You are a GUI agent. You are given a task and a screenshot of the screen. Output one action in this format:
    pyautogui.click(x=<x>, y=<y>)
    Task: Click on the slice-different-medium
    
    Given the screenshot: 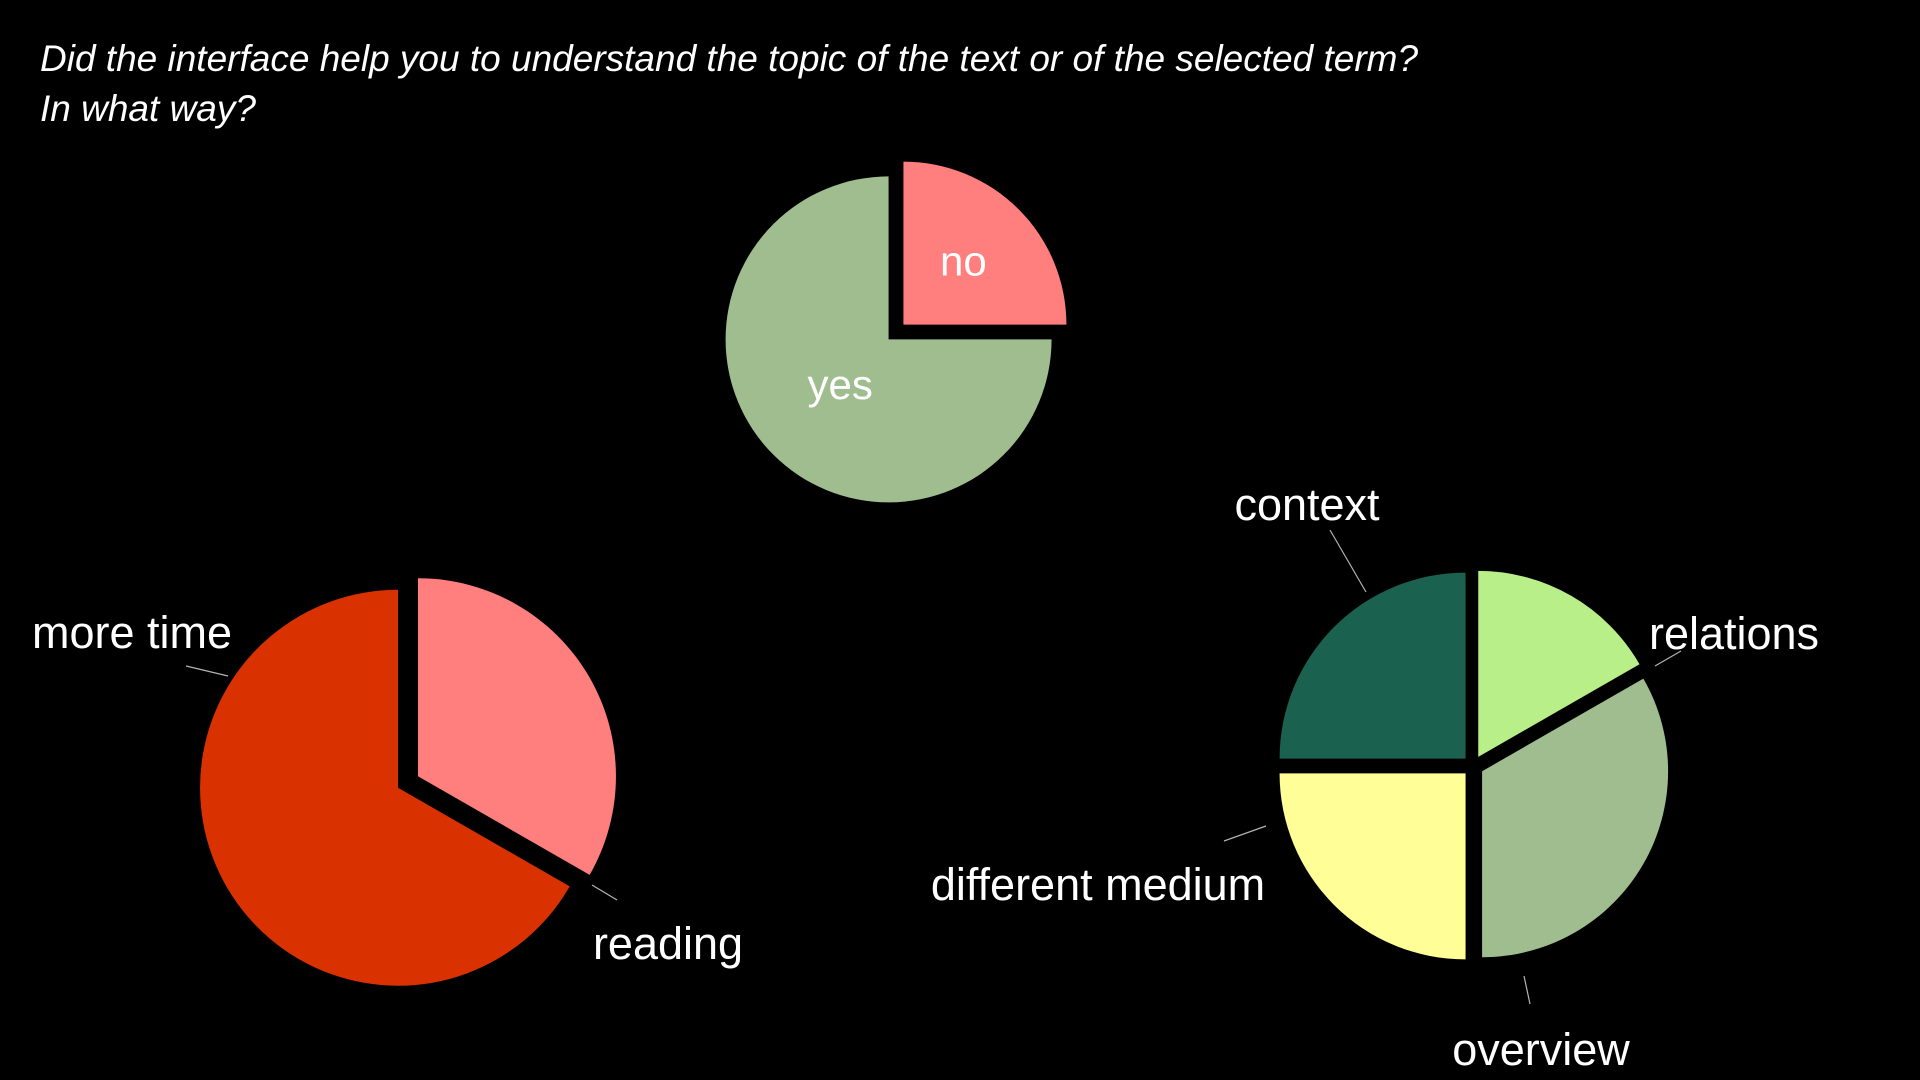 What is the action you would take?
    pyautogui.click(x=1372, y=665)
    